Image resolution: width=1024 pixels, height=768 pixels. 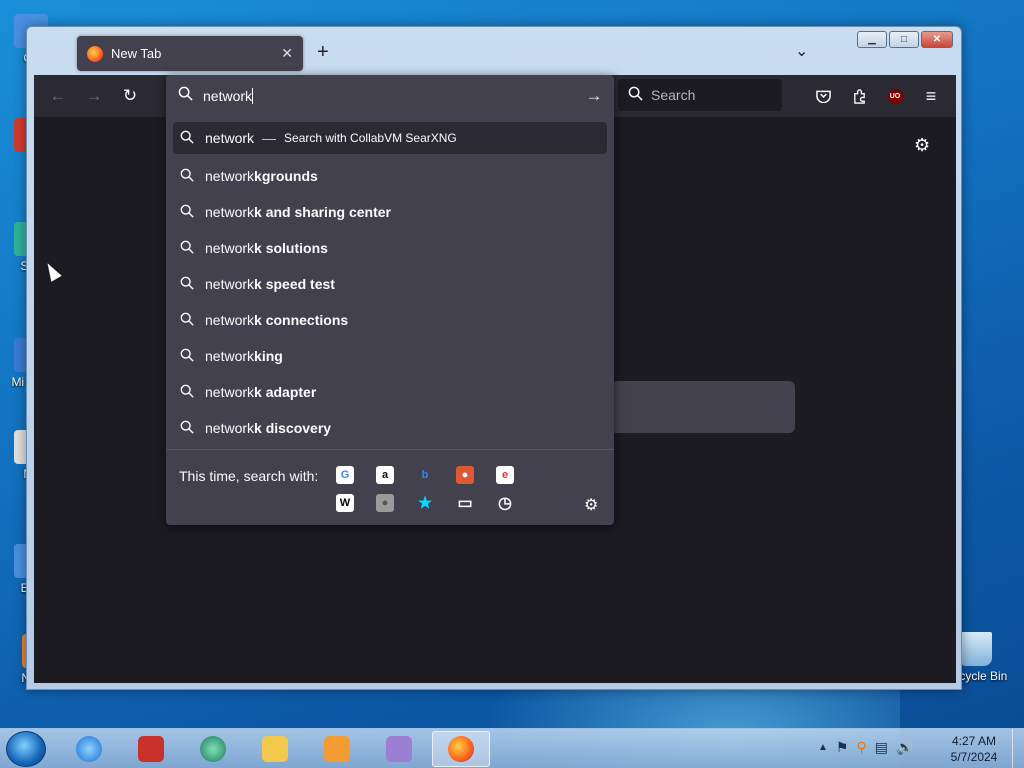 What do you see at coordinates (842, 747) in the screenshot?
I see `action-center-flag-icon: ⚑` at bounding box center [842, 747].